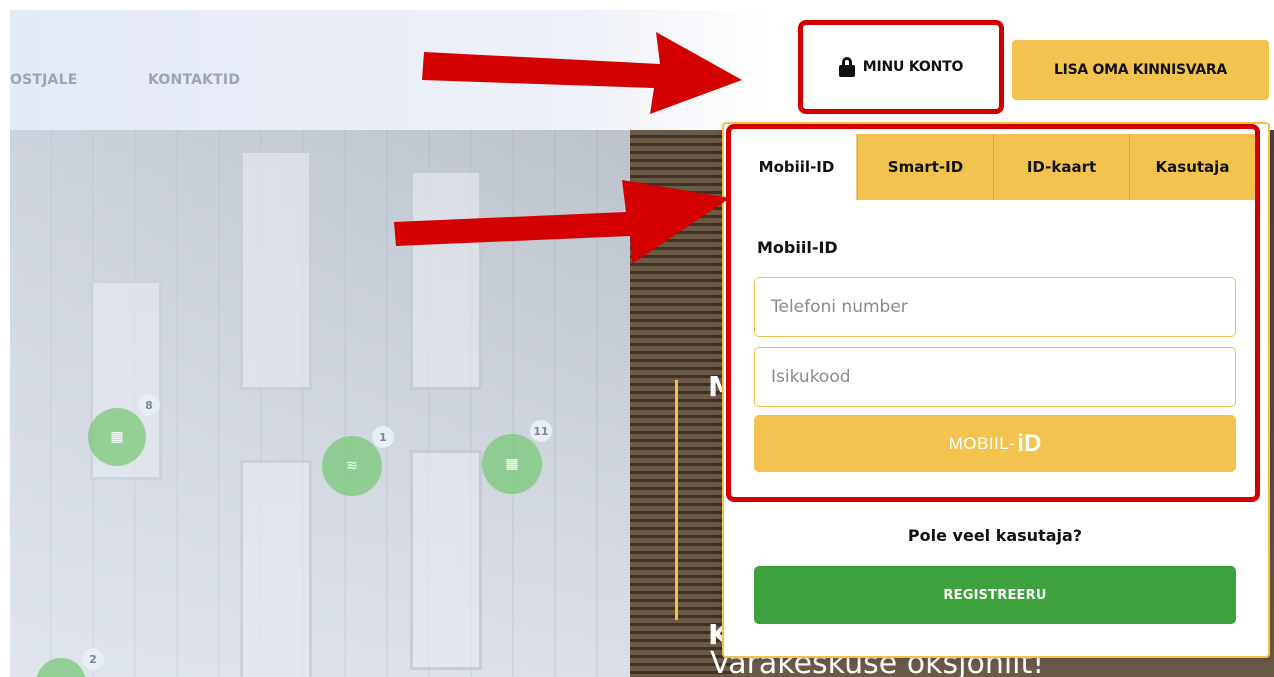 The image size is (1274, 677). What do you see at coordinates (925, 167) in the screenshot?
I see `tab-smart-id: Smart-ID` at bounding box center [925, 167].